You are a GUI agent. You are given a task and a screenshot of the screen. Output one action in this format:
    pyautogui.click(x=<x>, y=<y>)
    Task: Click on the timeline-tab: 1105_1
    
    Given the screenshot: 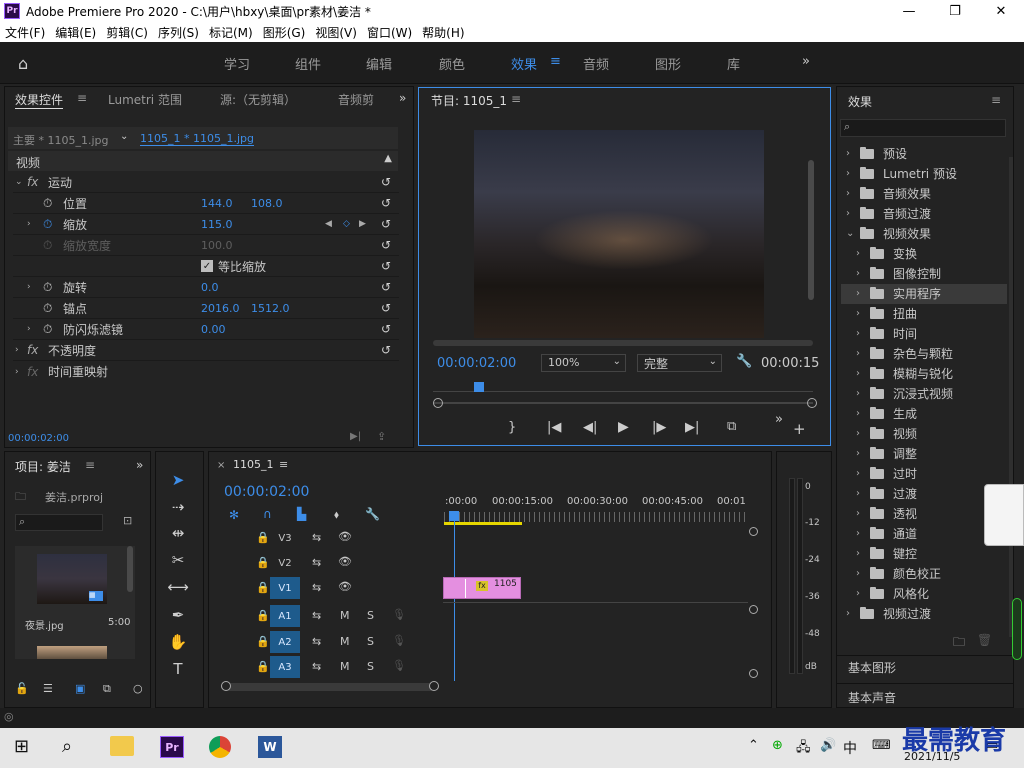 What is the action you would take?
    pyautogui.click(x=253, y=464)
    